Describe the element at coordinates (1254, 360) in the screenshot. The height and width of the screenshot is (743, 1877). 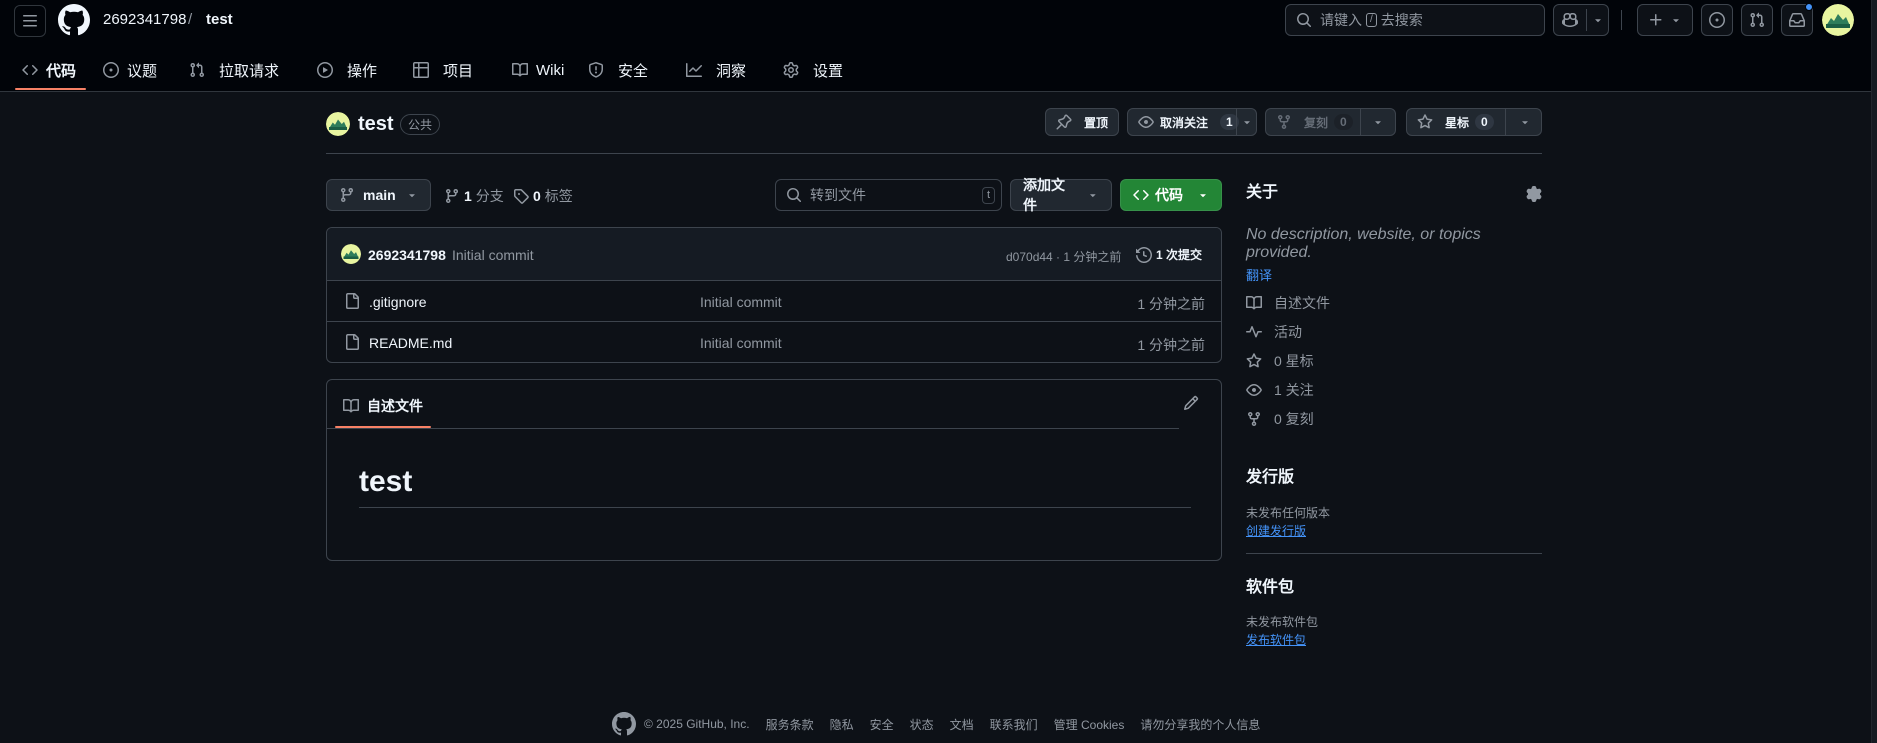
I see `star-icon` at that location.